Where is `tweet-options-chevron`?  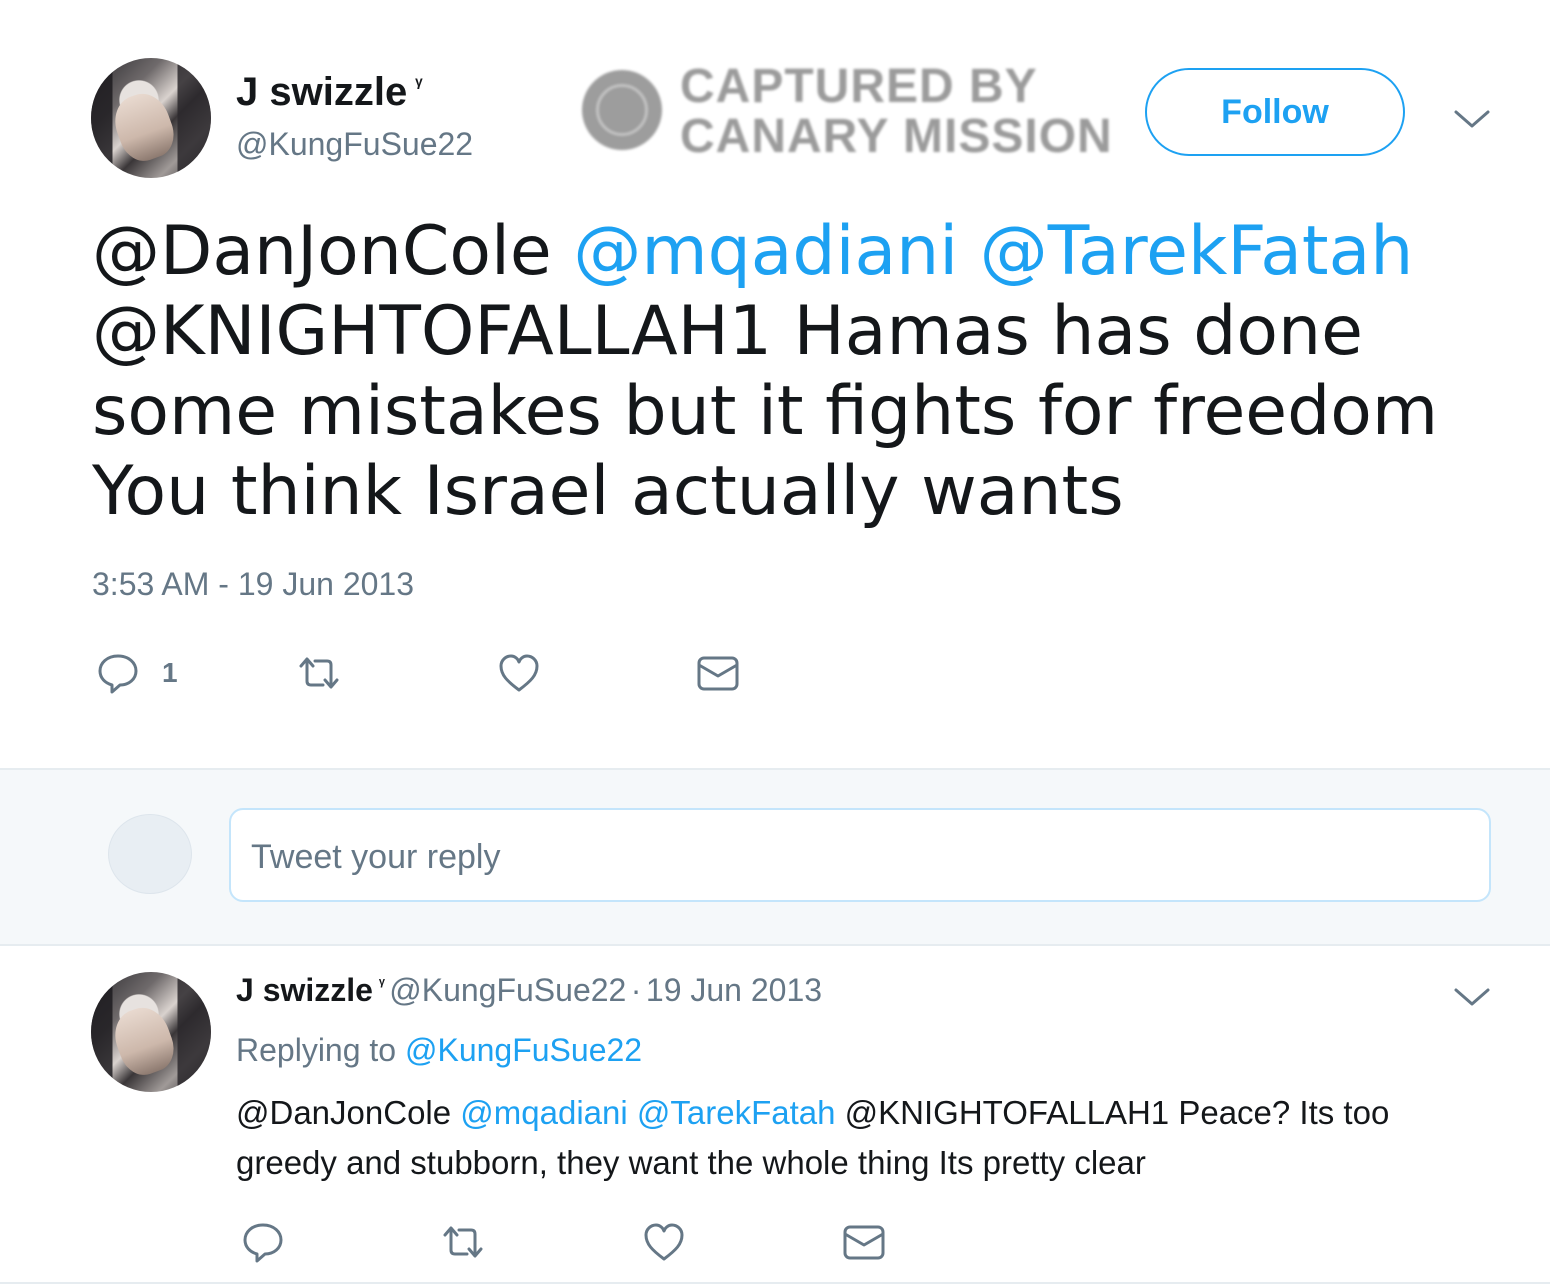 tweet-options-chevron is located at coordinates (1472, 120).